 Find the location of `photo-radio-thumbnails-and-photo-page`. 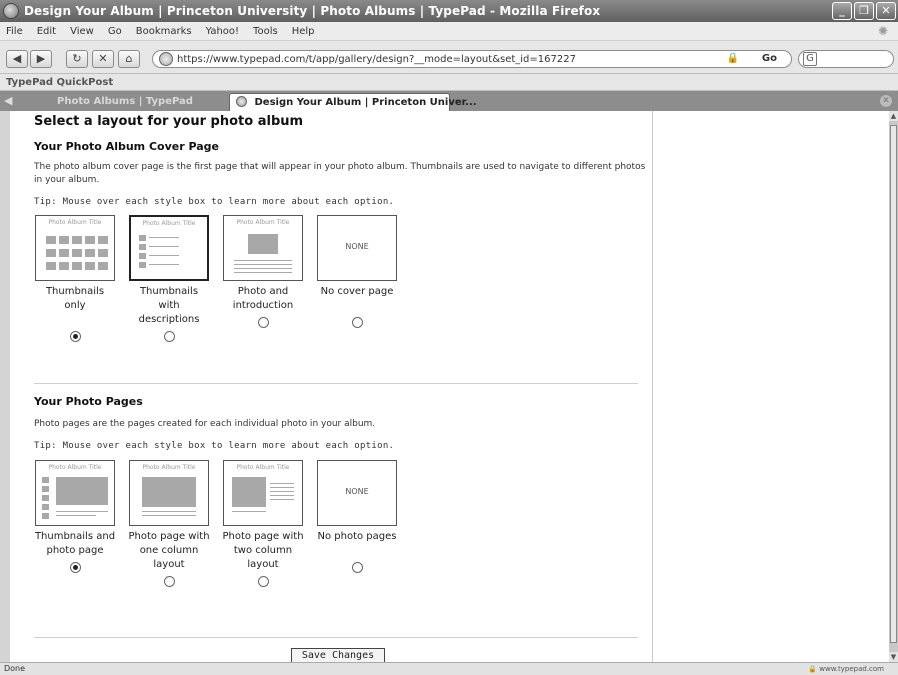

photo-radio-thumbnails-and-photo-page is located at coordinates (75, 567).